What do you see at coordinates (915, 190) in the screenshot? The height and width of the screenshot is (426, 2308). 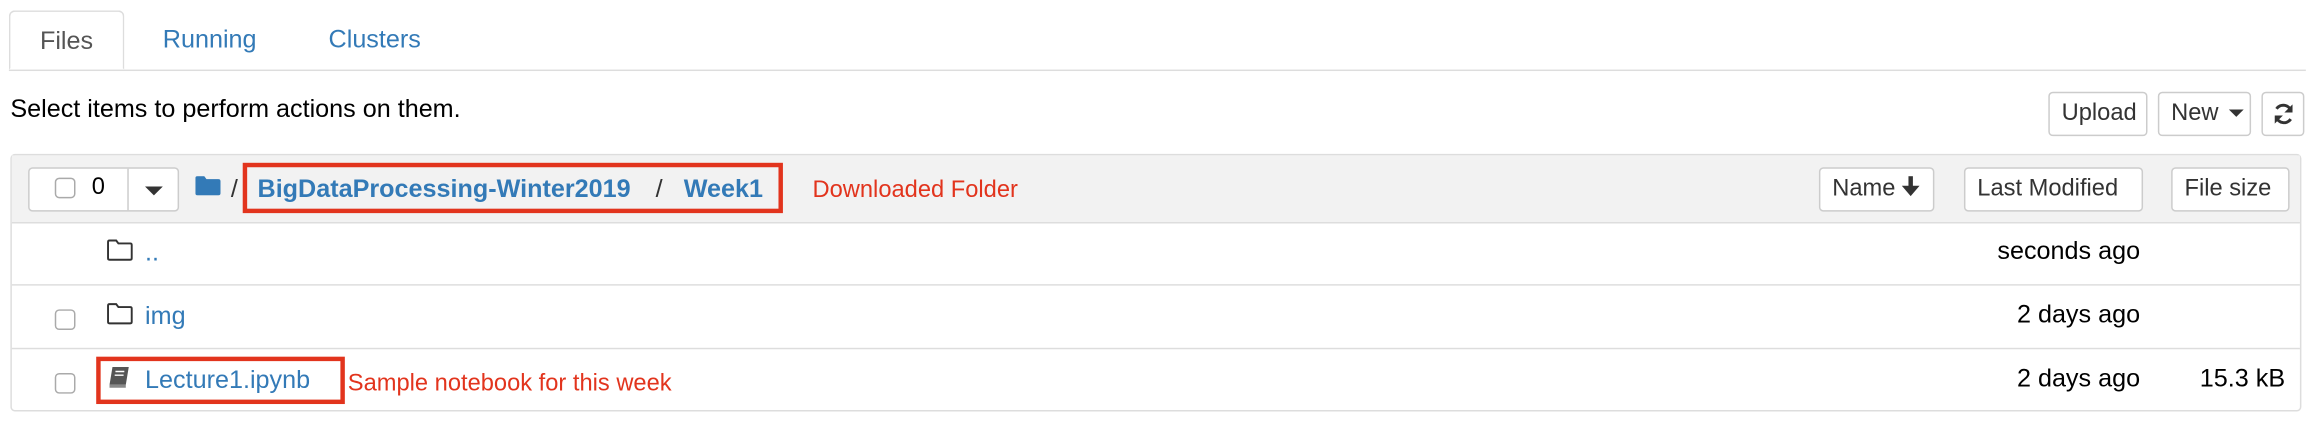 I see `annotation-downloaded-folder: Downloaded Folder` at bounding box center [915, 190].